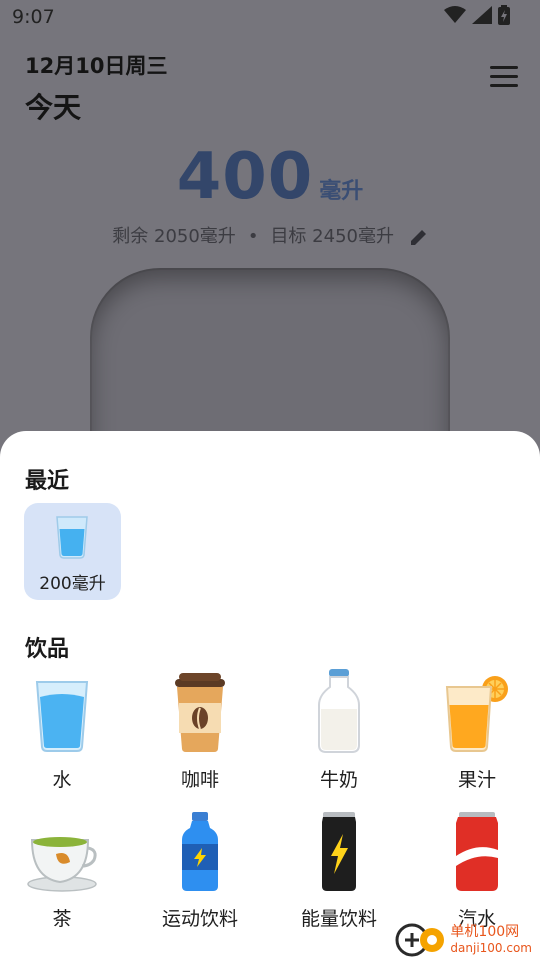 The width and height of the screenshot is (540, 960). I want to click on recent-item-label: 200毫升, so click(72, 584).